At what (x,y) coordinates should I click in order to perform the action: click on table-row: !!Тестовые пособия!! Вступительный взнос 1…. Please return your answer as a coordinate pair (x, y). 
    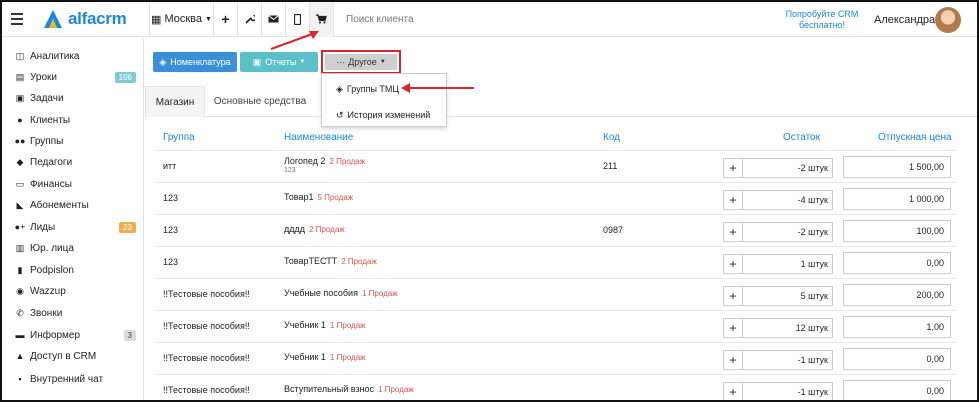
    Looking at the image, I should click on (557, 387).